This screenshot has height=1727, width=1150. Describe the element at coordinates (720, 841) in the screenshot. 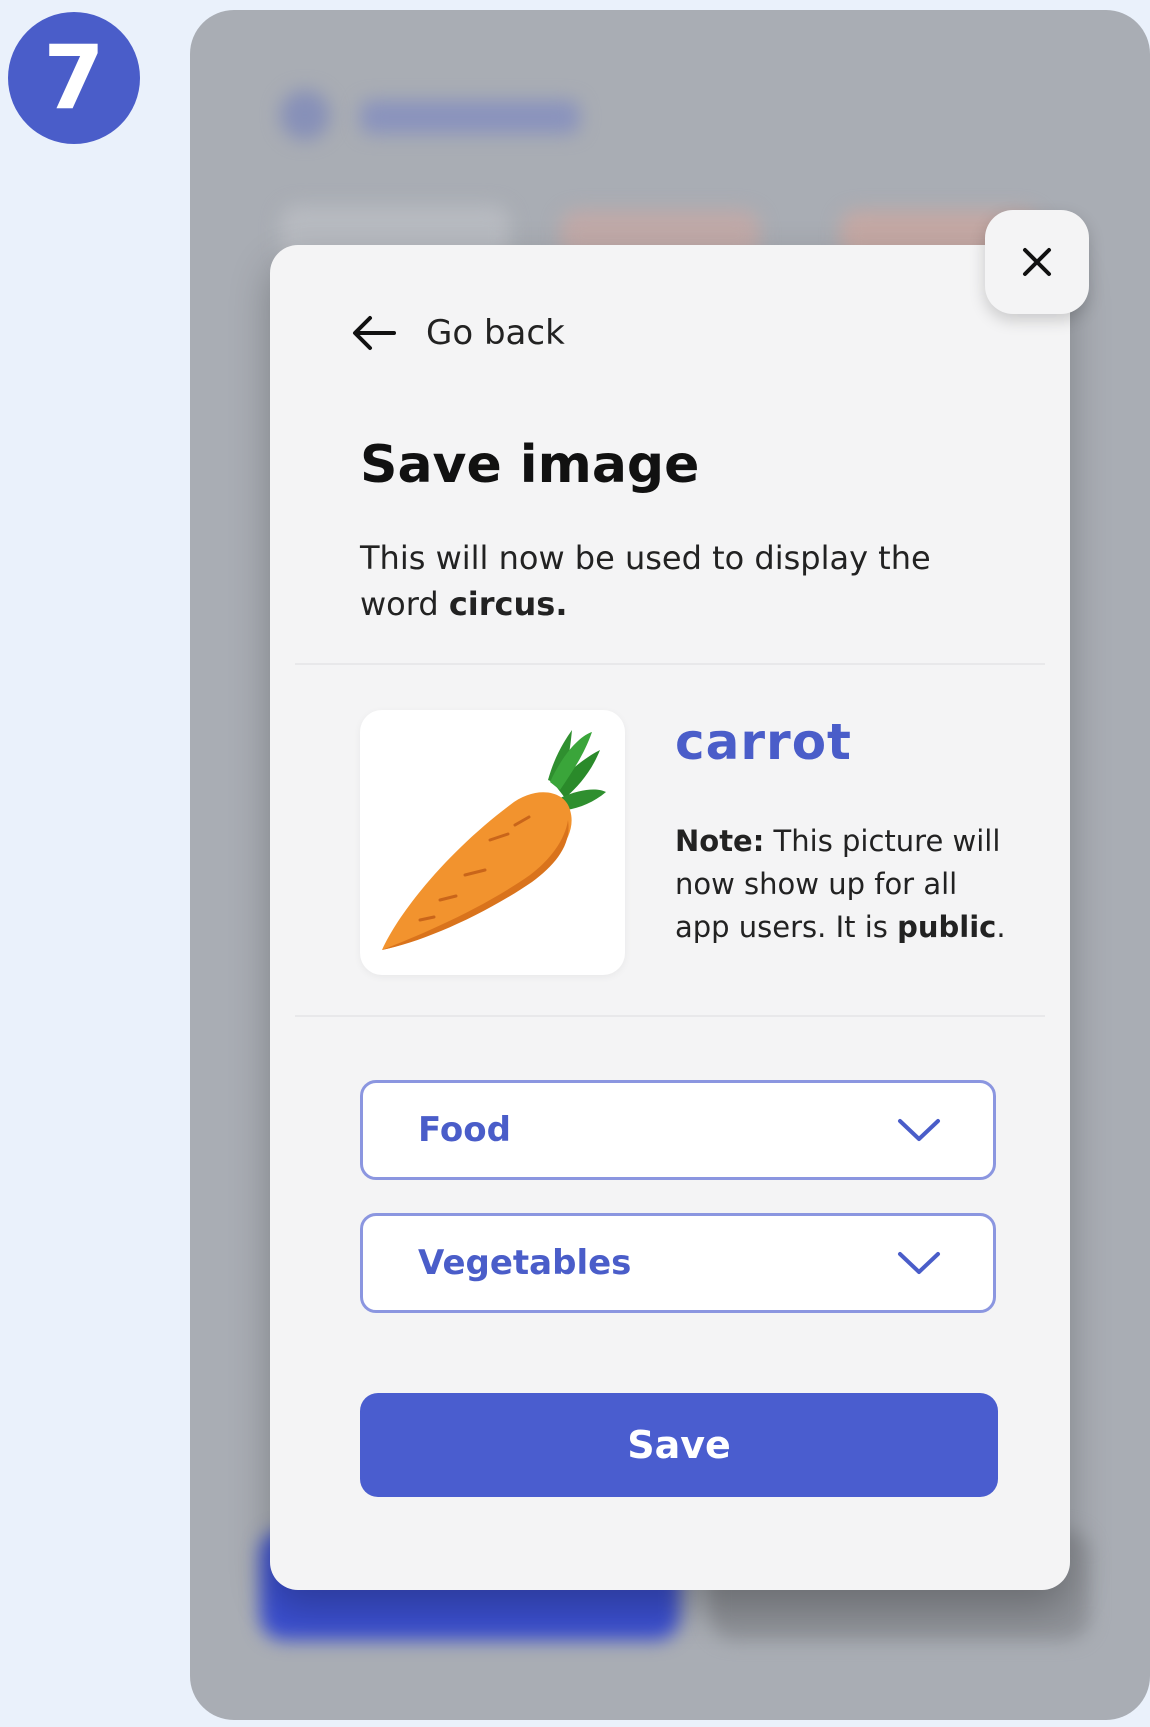

I see `note-label: Note:` at that location.